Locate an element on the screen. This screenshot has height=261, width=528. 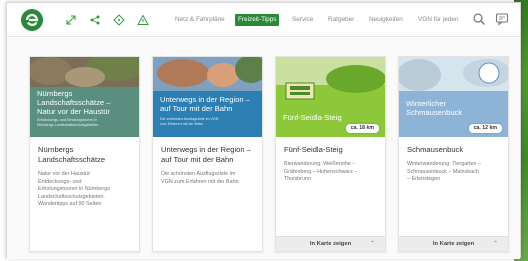
card-image-title: Fünf-Seidla-Steig is located at coordinates (312, 117).